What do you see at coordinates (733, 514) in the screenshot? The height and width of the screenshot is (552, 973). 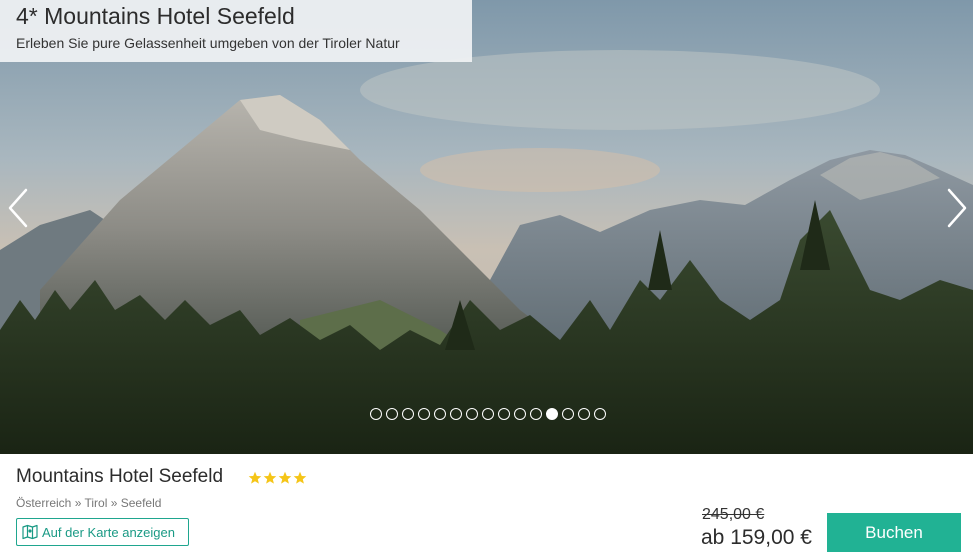 I see `old-price: 245,00 €` at bounding box center [733, 514].